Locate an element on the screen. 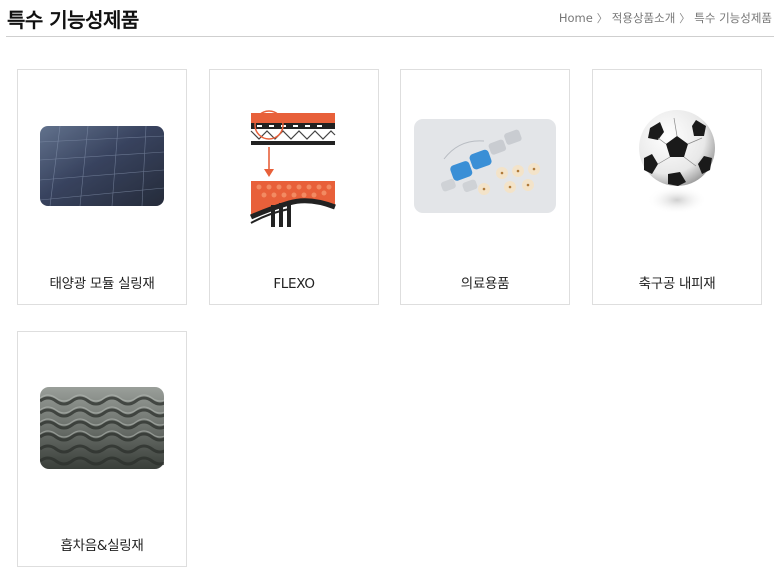  breadcrumb-category: 적용상품소개 is located at coordinates (643, 18).